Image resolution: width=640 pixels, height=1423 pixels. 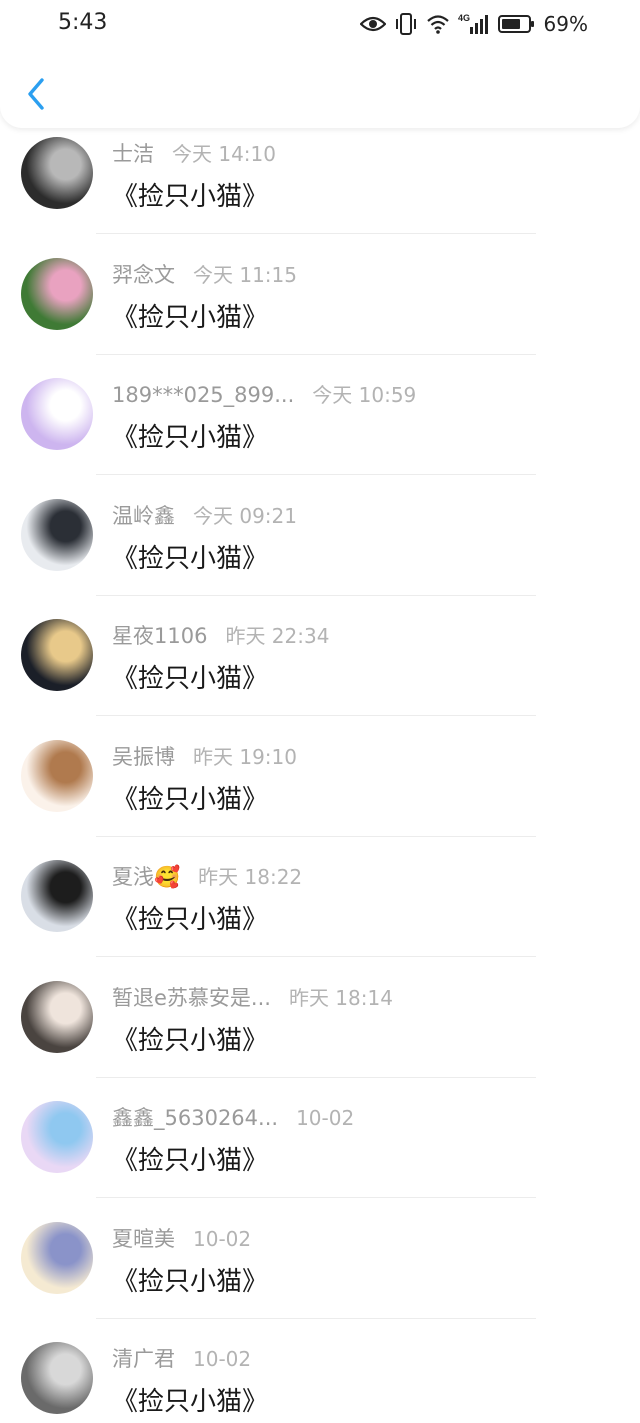 What do you see at coordinates (245, 756) in the screenshot?
I see `timestamp: 昨天 19:10` at bounding box center [245, 756].